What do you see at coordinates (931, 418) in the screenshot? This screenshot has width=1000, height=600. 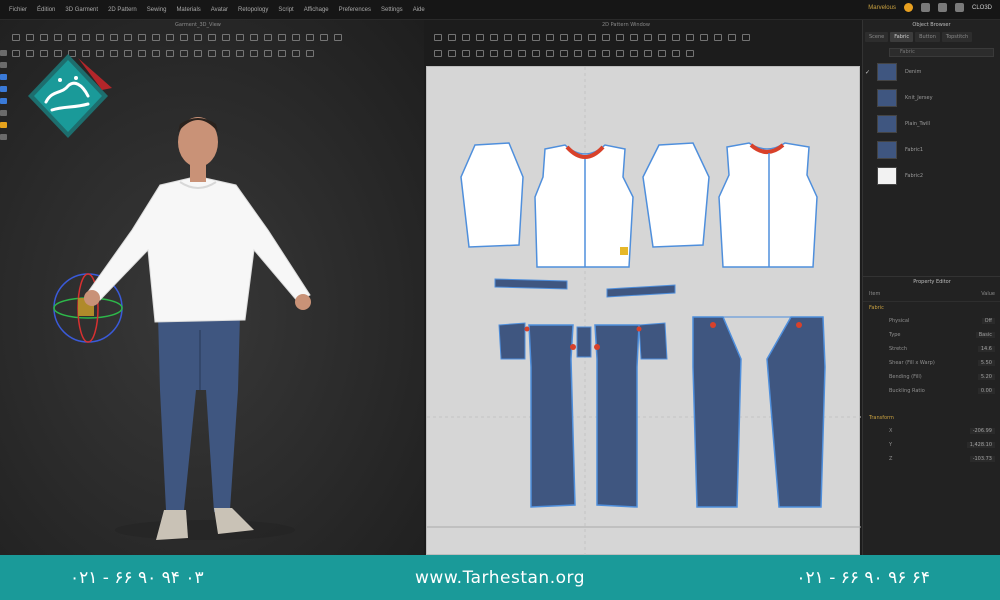 I see `section-transform: Transform` at bounding box center [931, 418].